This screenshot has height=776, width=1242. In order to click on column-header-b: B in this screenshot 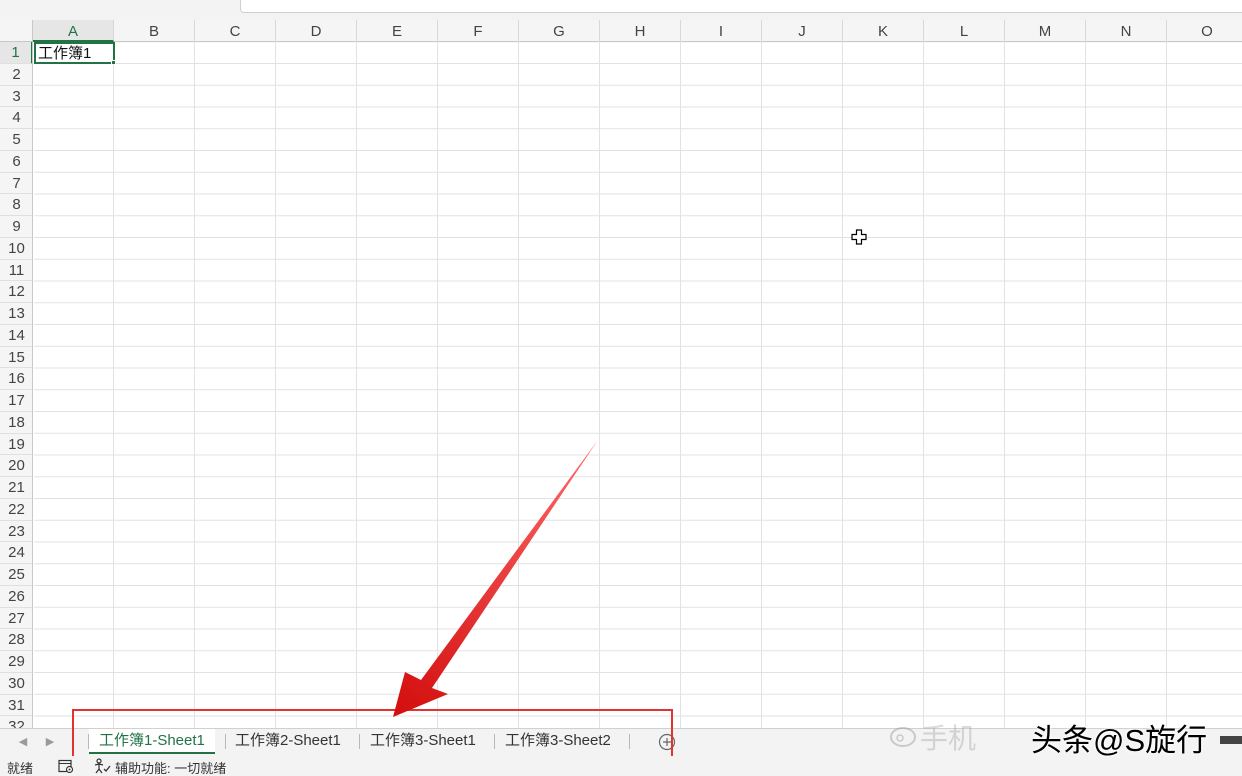, I will do `click(154, 31)`.